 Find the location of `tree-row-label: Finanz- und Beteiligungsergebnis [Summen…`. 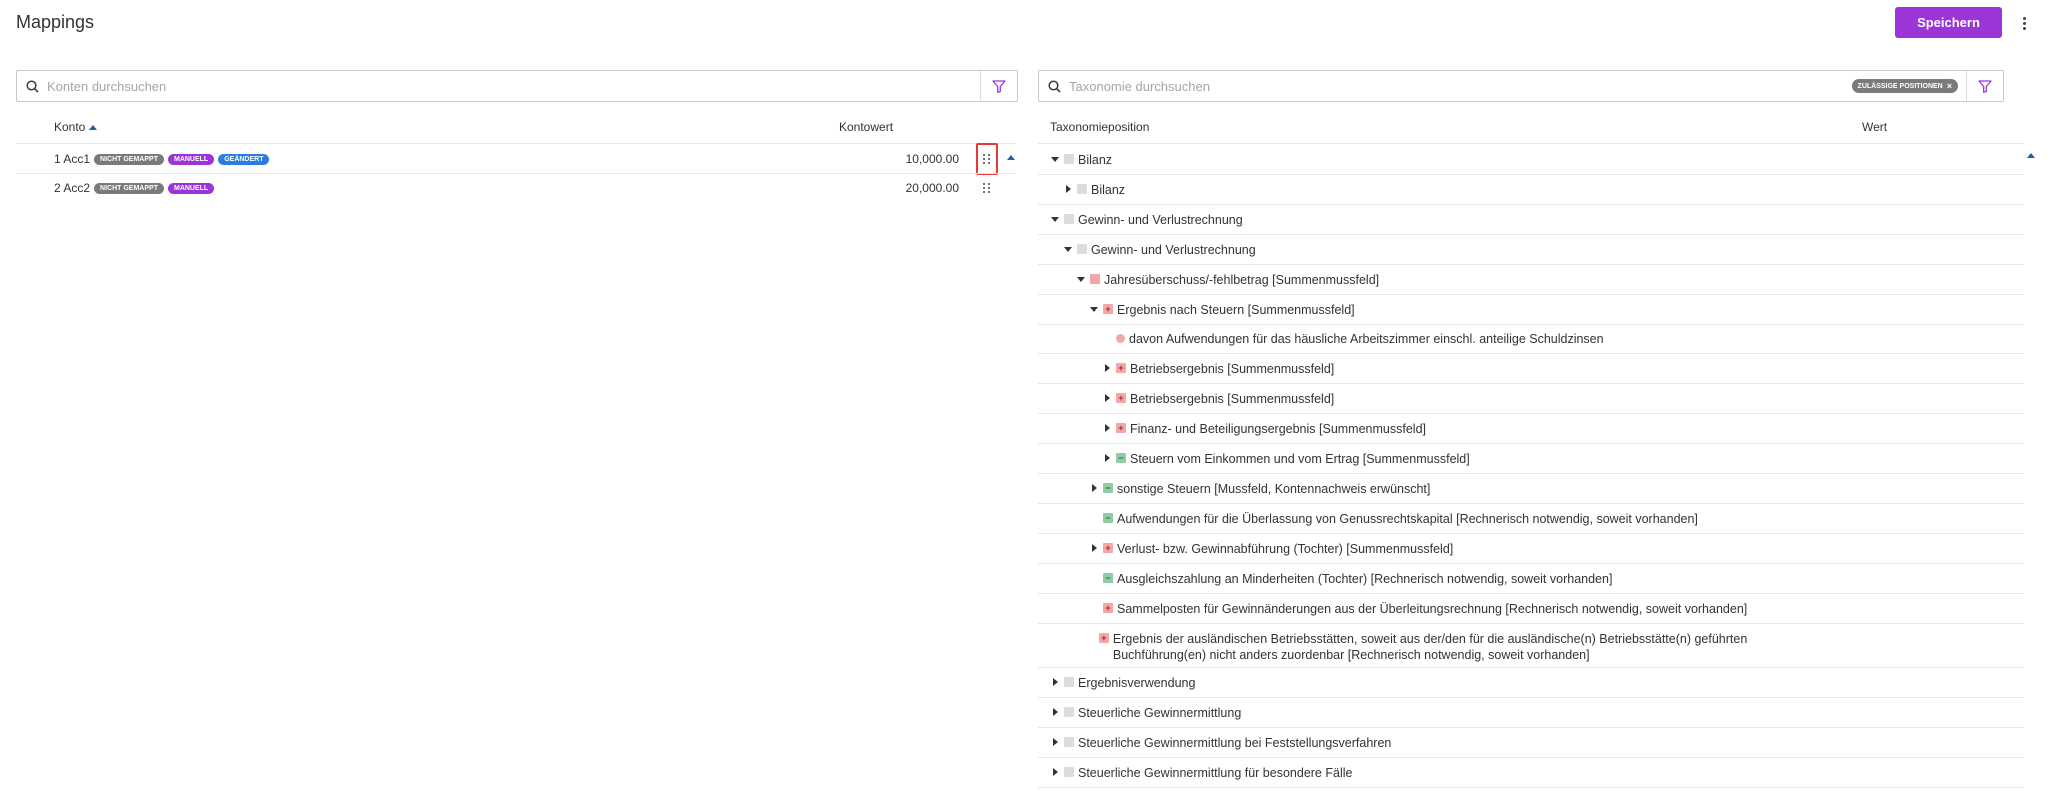

tree-row-label: Finanz- und Beteiligungsergebnis [Summen… is located at coordinates (1278, 429).